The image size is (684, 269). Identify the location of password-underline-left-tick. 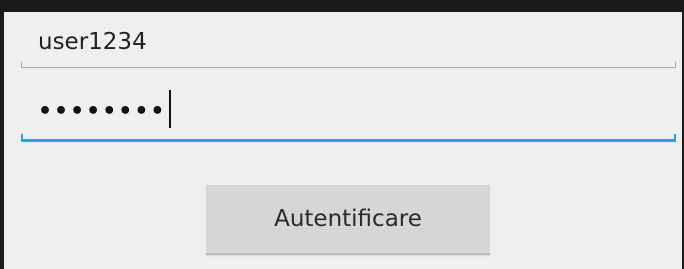
(22, 138).